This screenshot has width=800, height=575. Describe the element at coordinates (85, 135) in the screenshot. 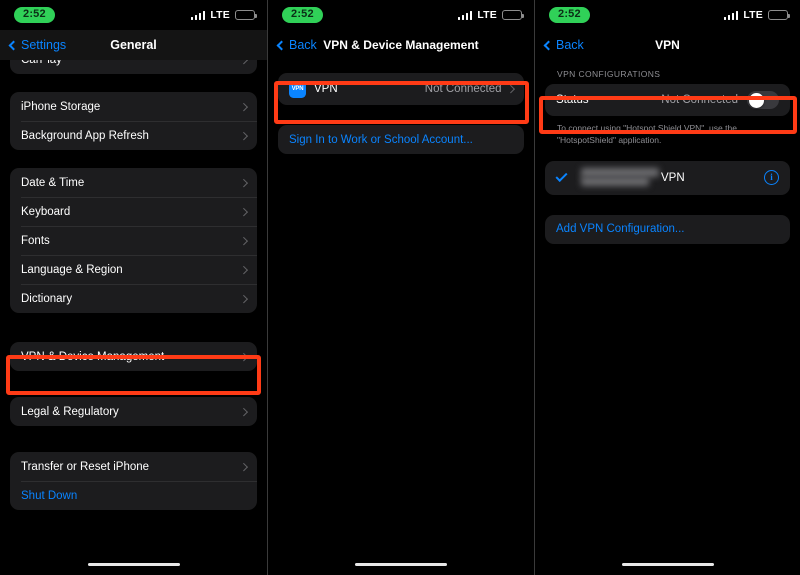

I see `row-label: Background App Refresh` at that location.